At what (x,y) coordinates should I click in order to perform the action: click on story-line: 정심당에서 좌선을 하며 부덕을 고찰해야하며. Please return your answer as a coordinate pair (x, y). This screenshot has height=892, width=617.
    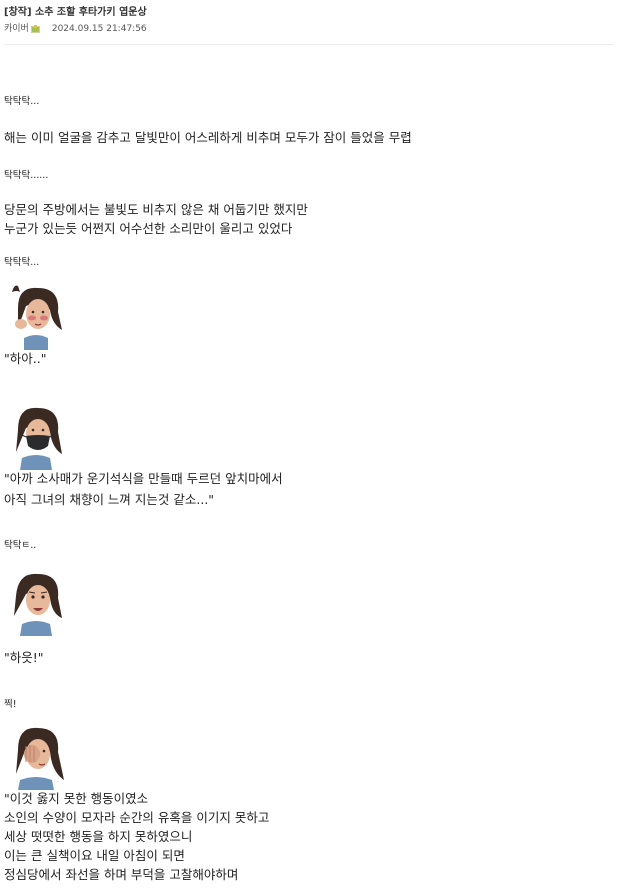
    Looking at the image, I should click on (121, 874).